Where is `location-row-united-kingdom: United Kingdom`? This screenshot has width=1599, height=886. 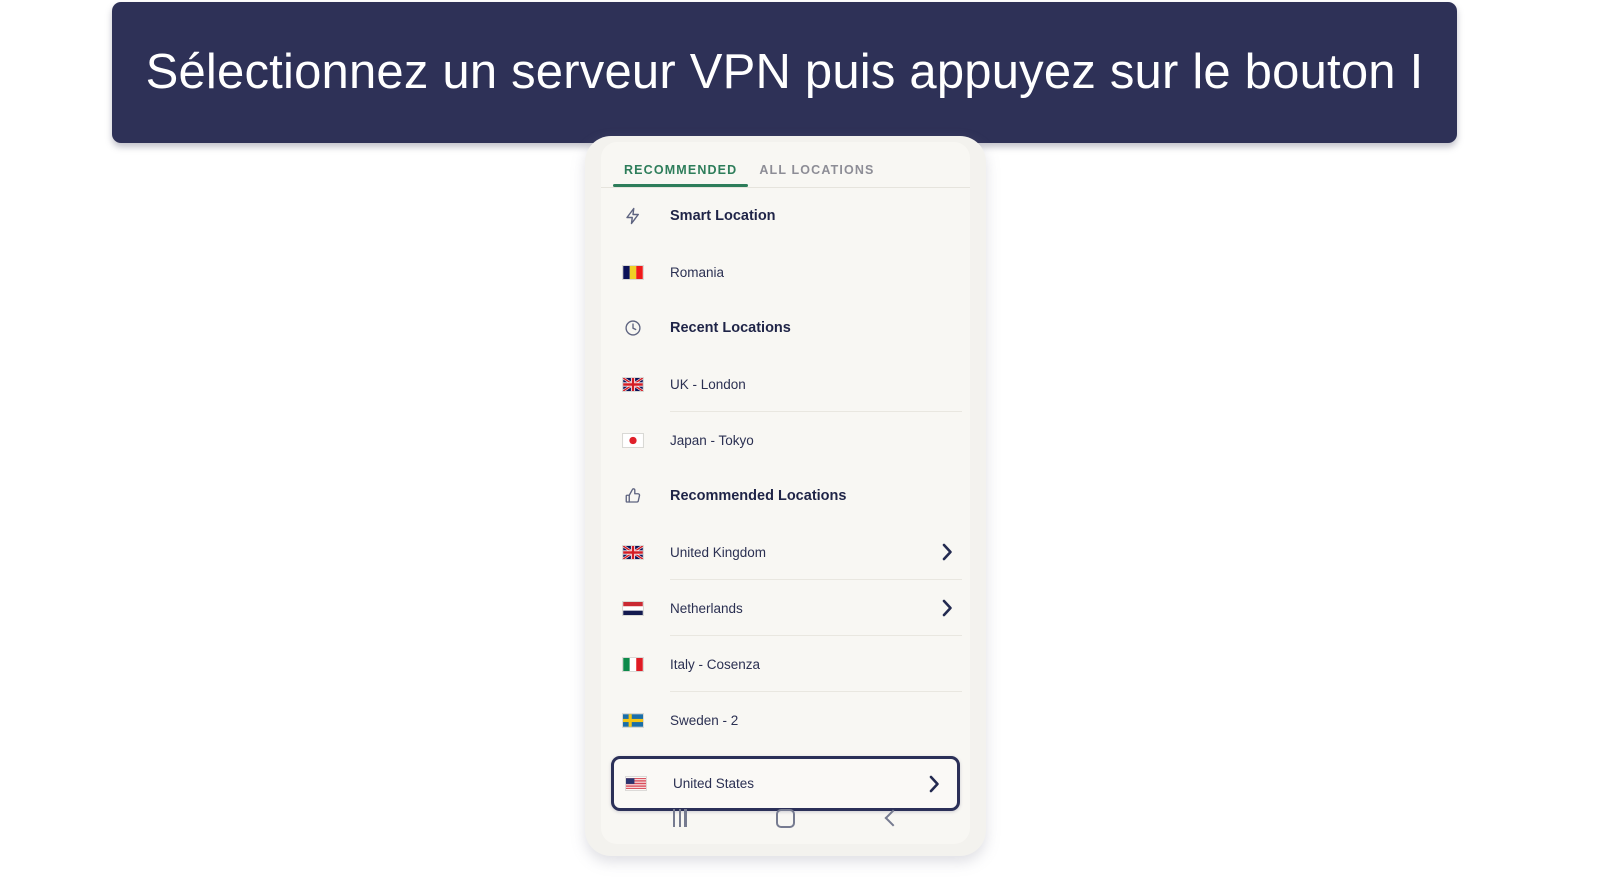 location-row-united-kingdom: United Kingdom is located at coordinates (785, 552).